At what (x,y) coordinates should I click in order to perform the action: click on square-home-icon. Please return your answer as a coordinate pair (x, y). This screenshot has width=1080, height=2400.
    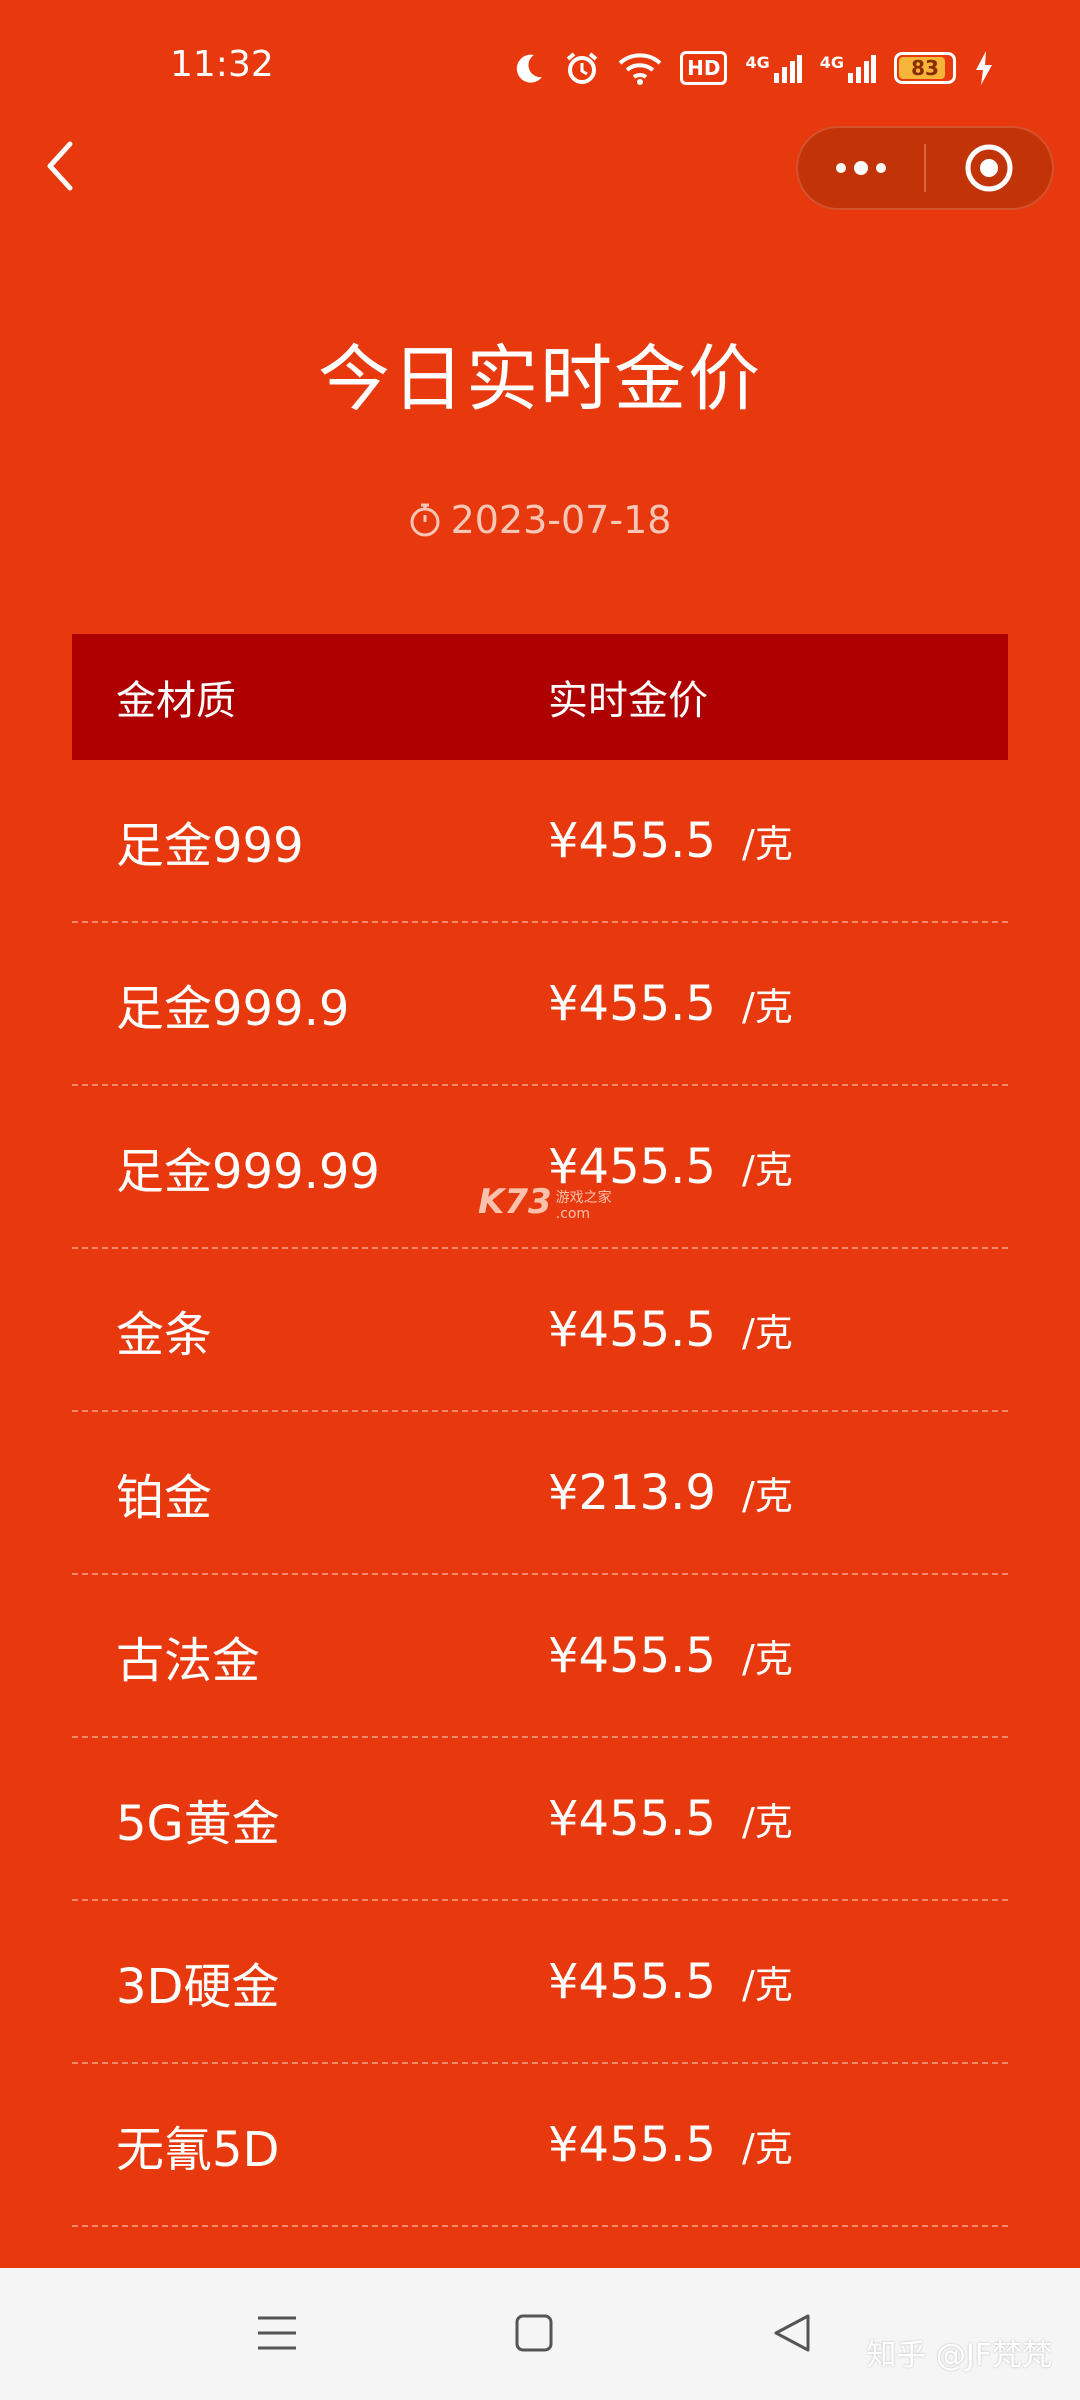
    Looking at the image, I should click on (534, 2333).